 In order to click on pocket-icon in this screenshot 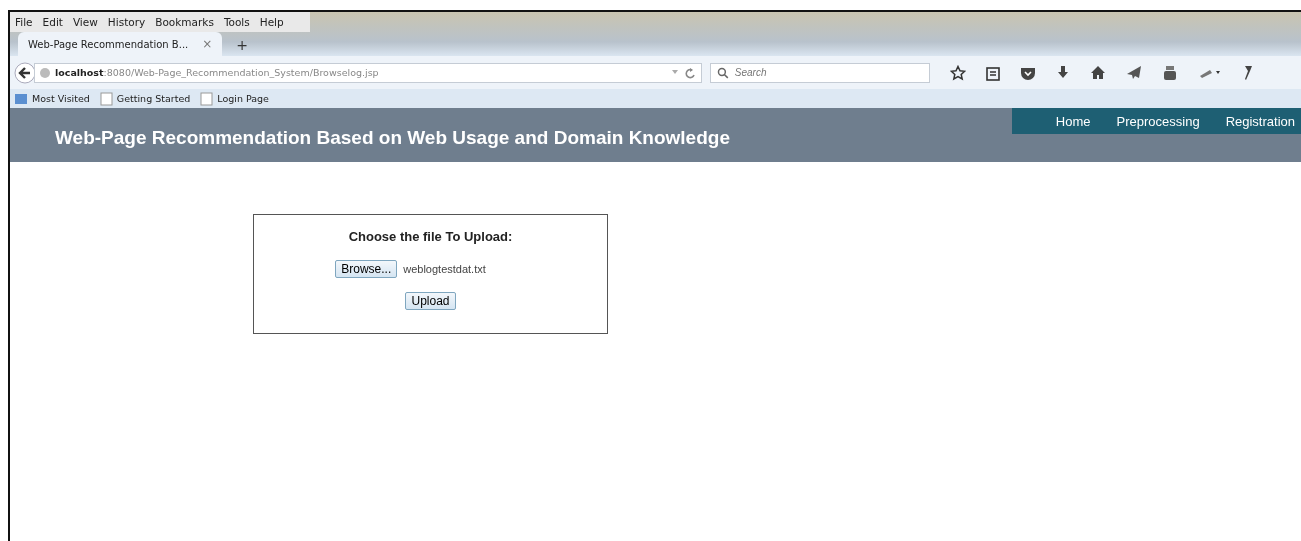, I will do `click(1028, 72)`.